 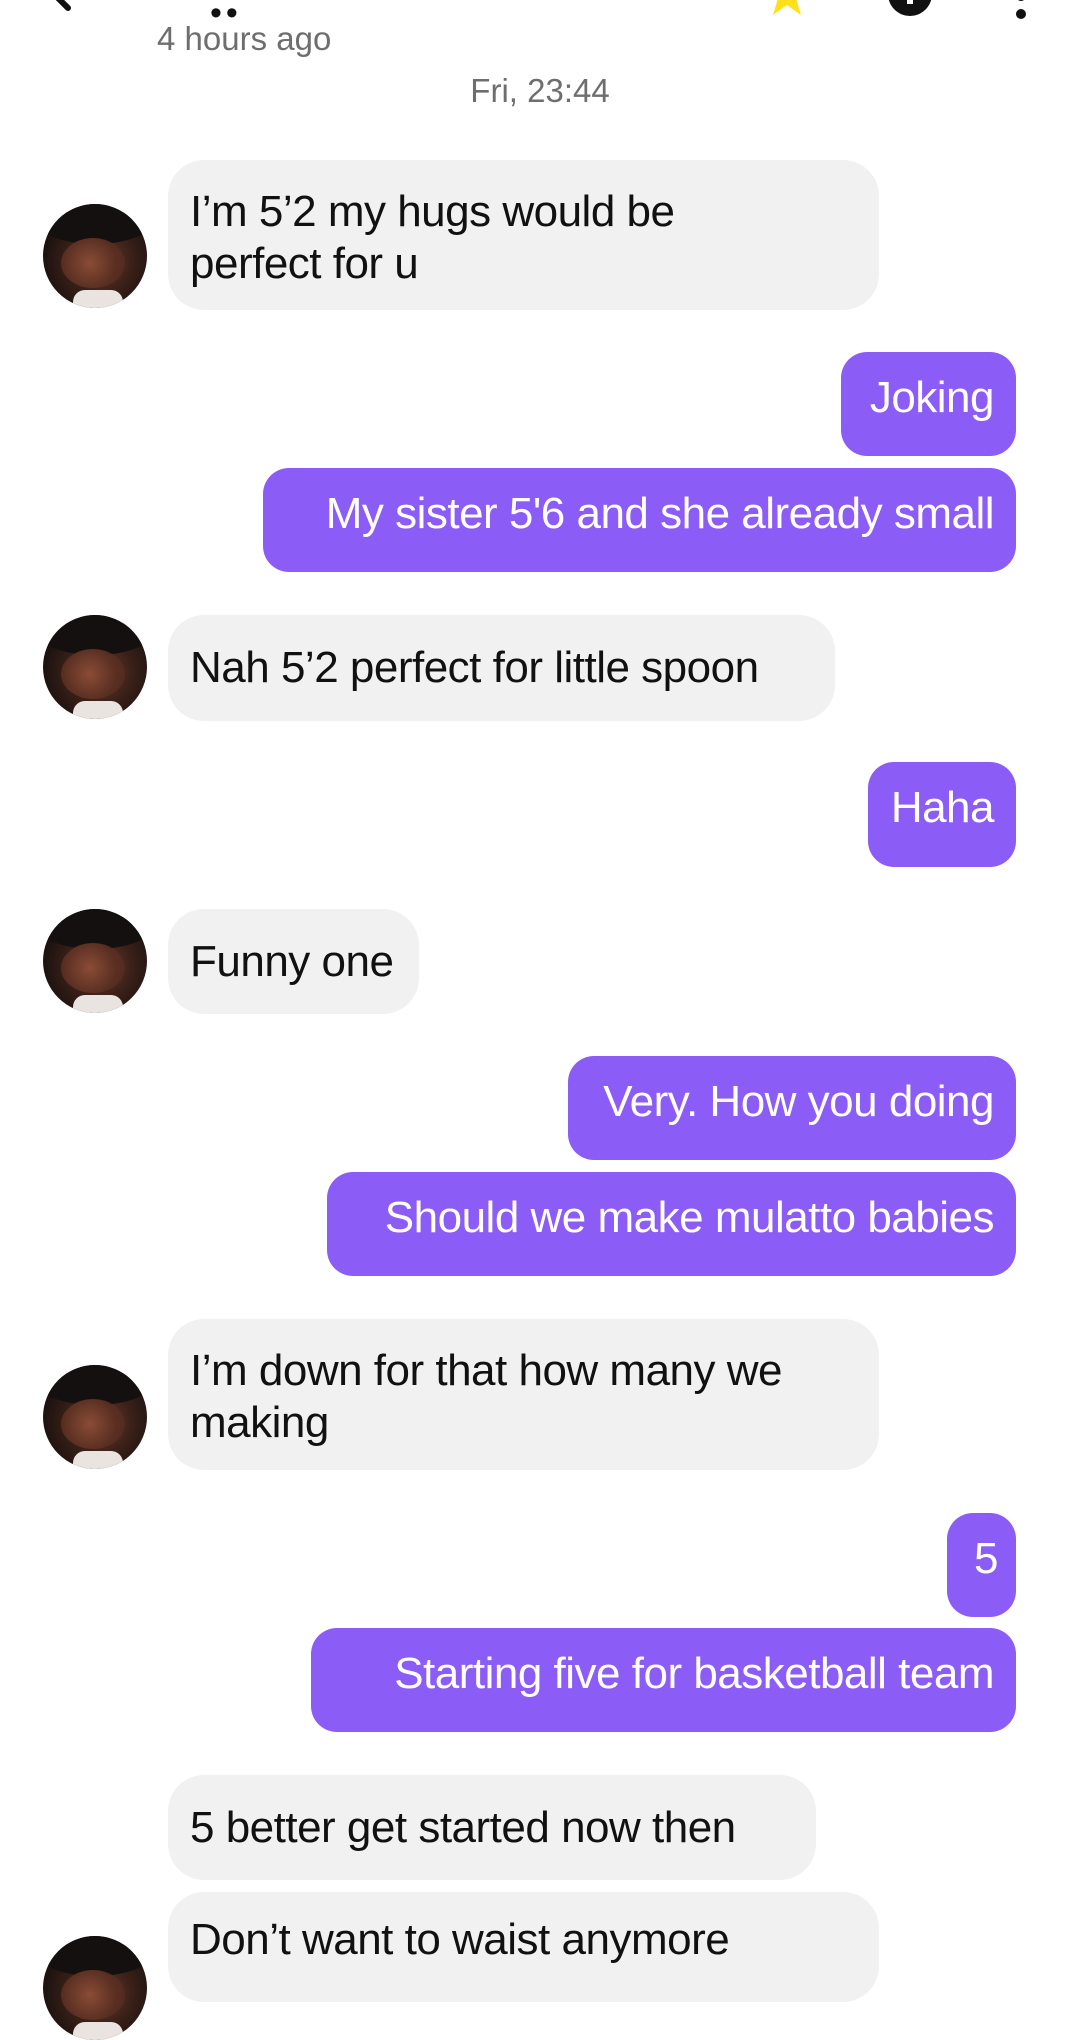 I want to click on date-separator: Fri, 23:44, so click(x=540, y=90).